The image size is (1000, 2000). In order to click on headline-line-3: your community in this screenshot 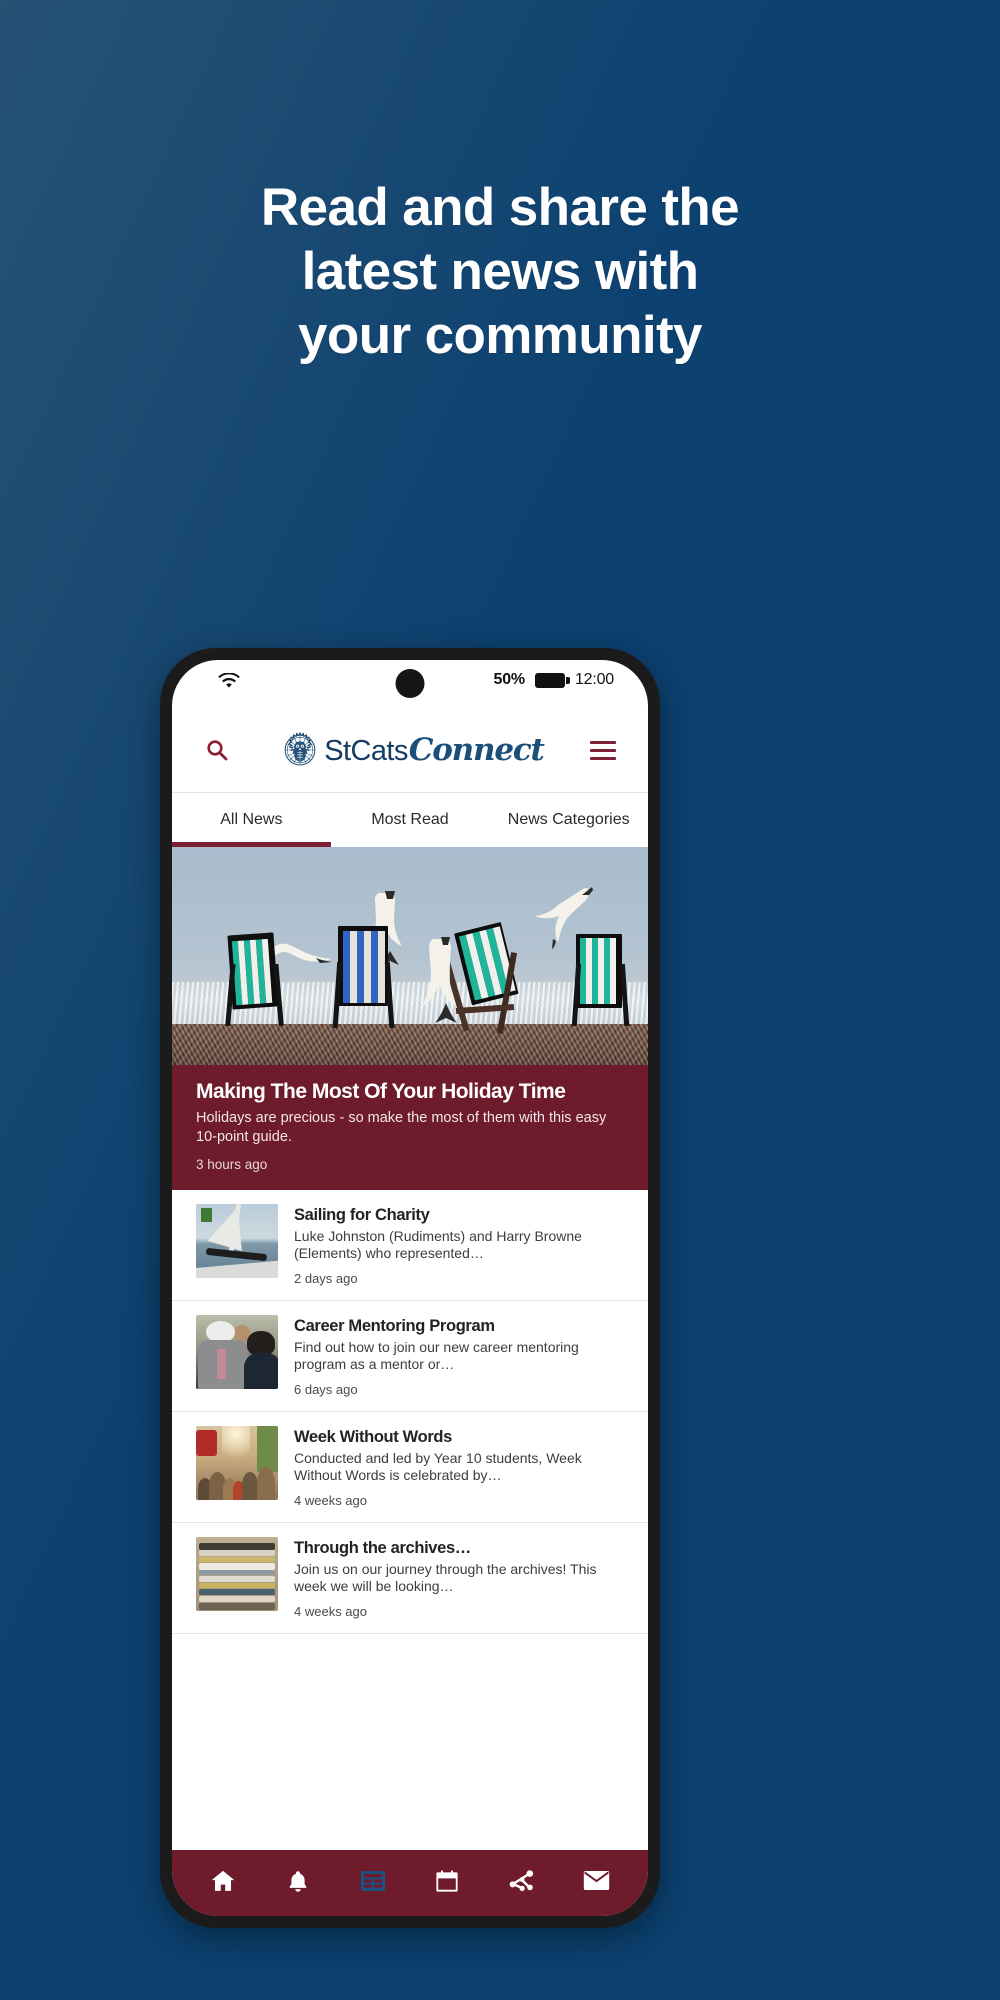, I will do `click(500, 335)`.